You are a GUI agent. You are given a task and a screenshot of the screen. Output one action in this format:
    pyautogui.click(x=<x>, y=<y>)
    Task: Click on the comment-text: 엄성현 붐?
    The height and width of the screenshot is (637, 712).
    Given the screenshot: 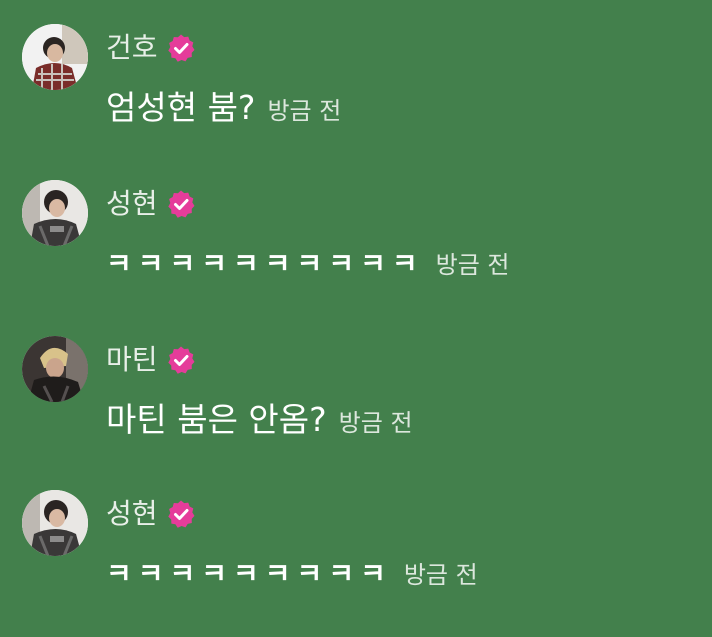 What is the action you would take?
    pyautogui.click(x=181, y=107)
    